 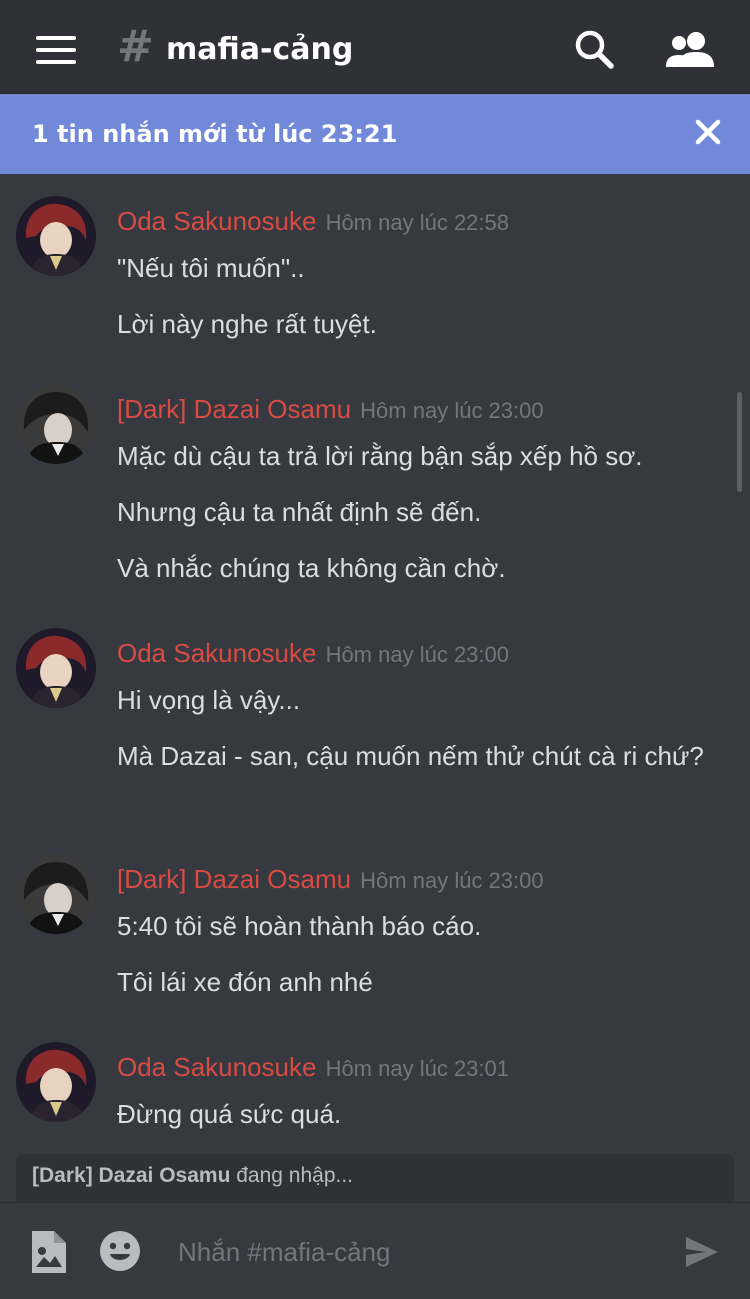 What do you see at coordinates (229, 1114) in the screenshot?
I see `message-text: Đừng quá sức quá.` at bounding box center [229, 1114].